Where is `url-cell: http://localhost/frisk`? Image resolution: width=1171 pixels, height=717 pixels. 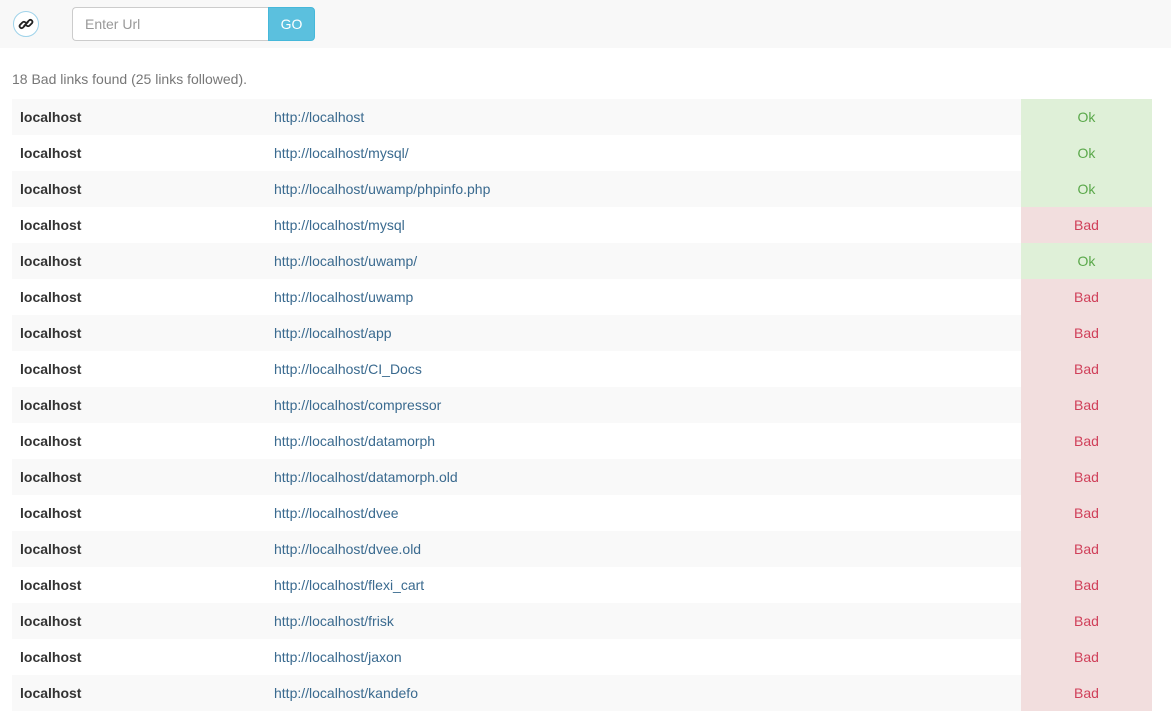
url-cell: http://localhost/frisk is located at coordinates (643, 621).